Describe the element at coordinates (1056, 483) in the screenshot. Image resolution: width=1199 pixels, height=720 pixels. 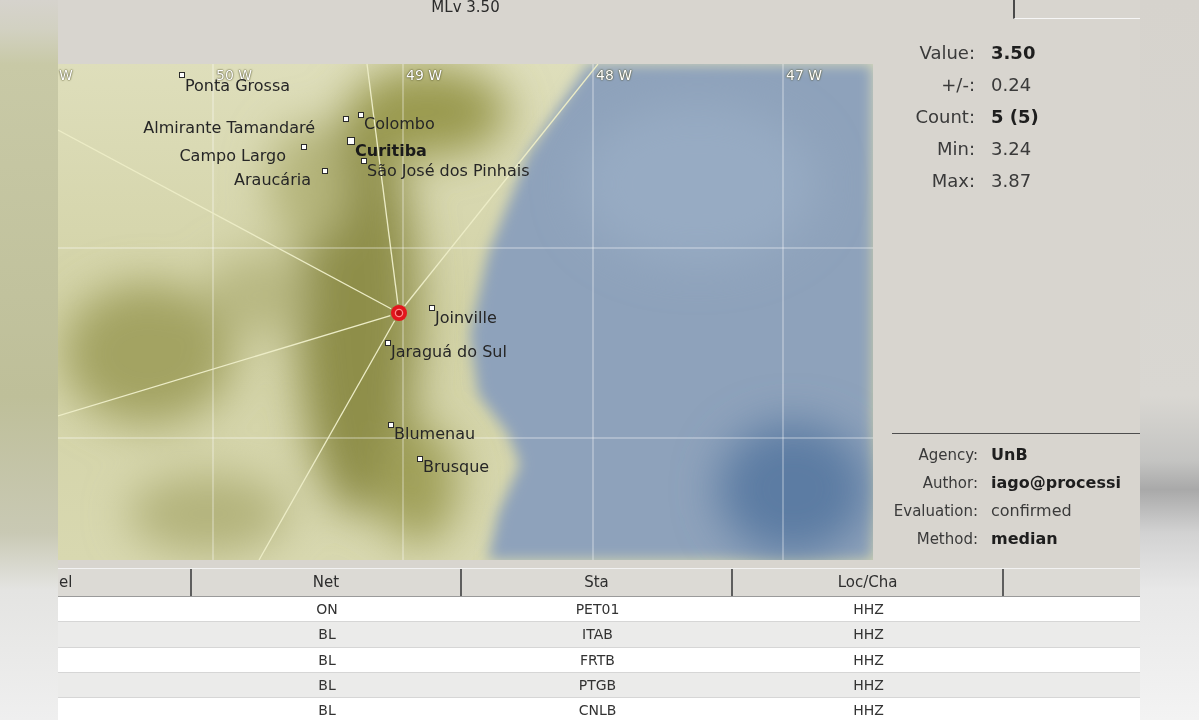
I see `field-value: iago@processi` at that location.